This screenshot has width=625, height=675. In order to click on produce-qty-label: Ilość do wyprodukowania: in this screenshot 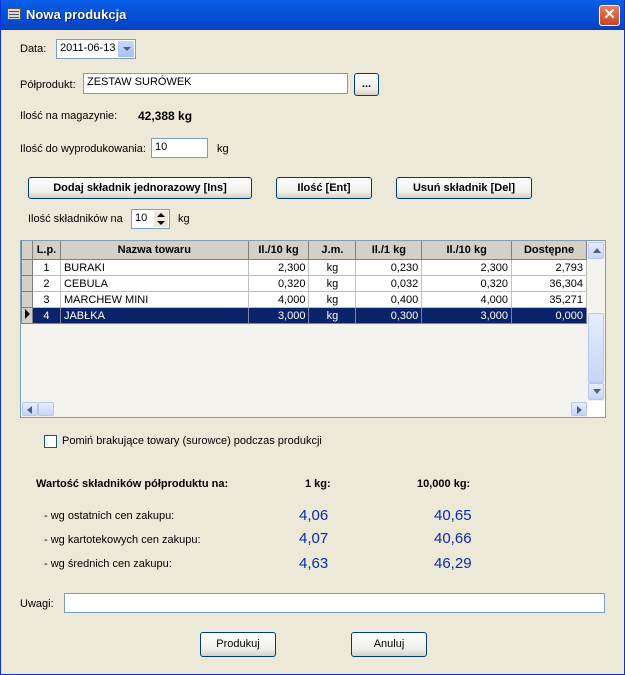, I will do `click(83, 149)`.